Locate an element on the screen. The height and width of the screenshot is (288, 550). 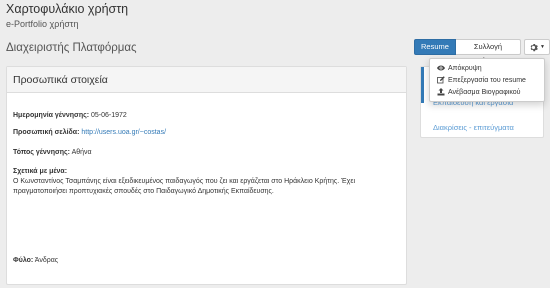
edit-icon is located at coordinates (441, 80).